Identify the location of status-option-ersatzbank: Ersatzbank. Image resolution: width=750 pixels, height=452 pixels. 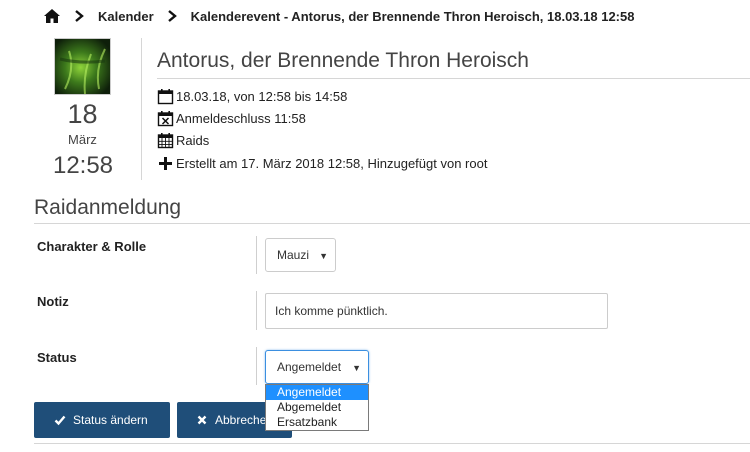
(317, 422).